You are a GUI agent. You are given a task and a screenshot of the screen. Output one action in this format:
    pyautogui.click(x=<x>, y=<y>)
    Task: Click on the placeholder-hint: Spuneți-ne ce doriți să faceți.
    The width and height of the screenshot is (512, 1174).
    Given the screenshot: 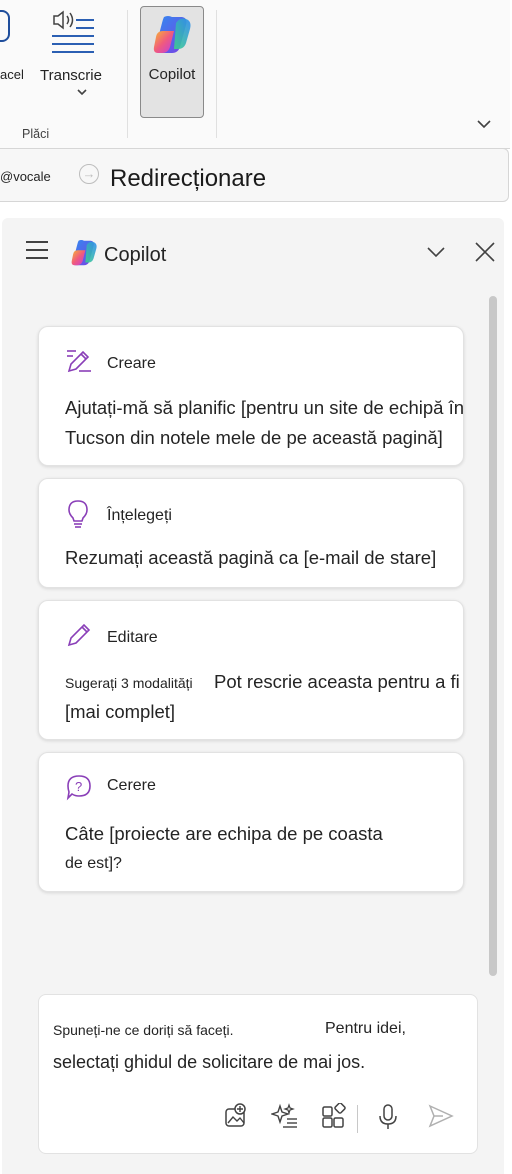 What is the action you would take?
    pyautogui.click(x=143, y=1030)
    